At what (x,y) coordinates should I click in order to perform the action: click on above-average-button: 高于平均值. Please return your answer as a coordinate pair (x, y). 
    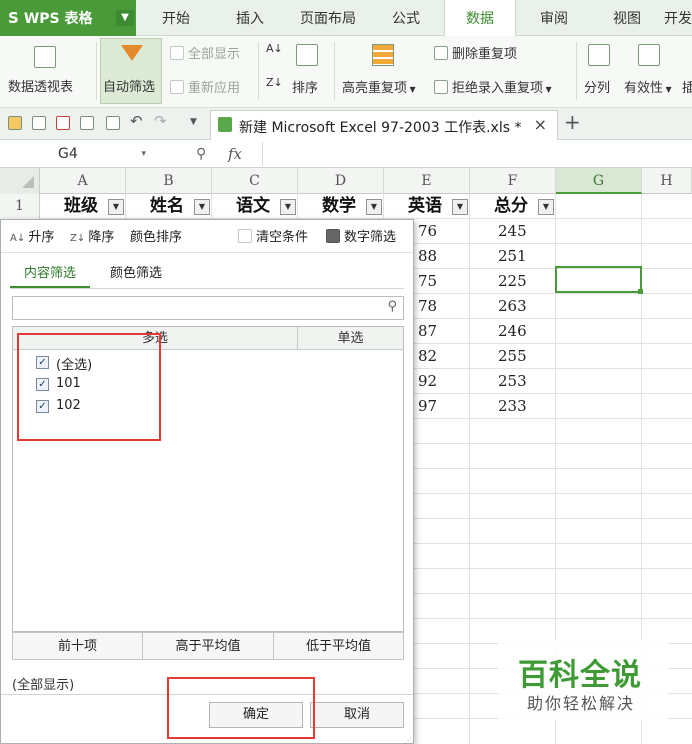
    Looking at the image, I should click on (208, 646).